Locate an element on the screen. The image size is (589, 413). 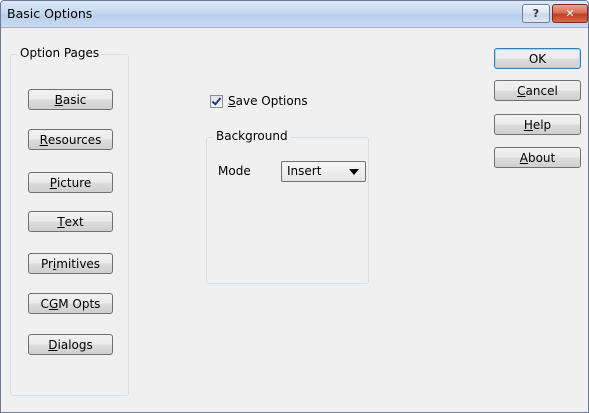
dropdown-arrow-icon is located at coordinates (354, 172).